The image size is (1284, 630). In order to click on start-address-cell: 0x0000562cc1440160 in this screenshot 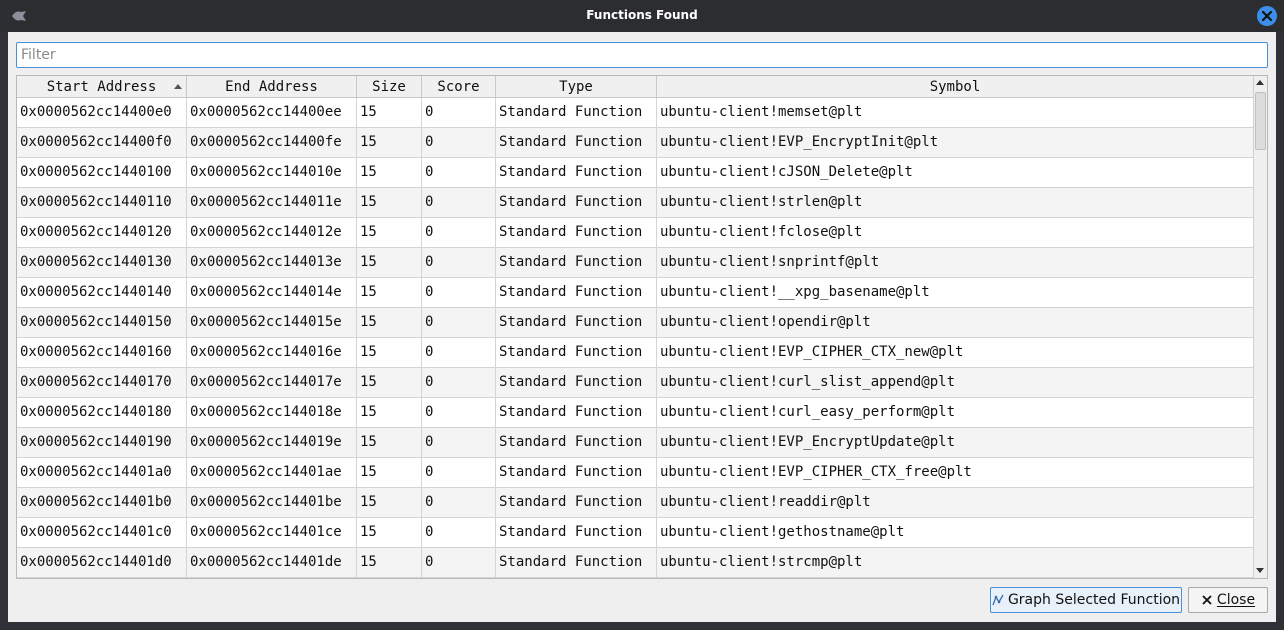, I will do `click(102, 353)`.